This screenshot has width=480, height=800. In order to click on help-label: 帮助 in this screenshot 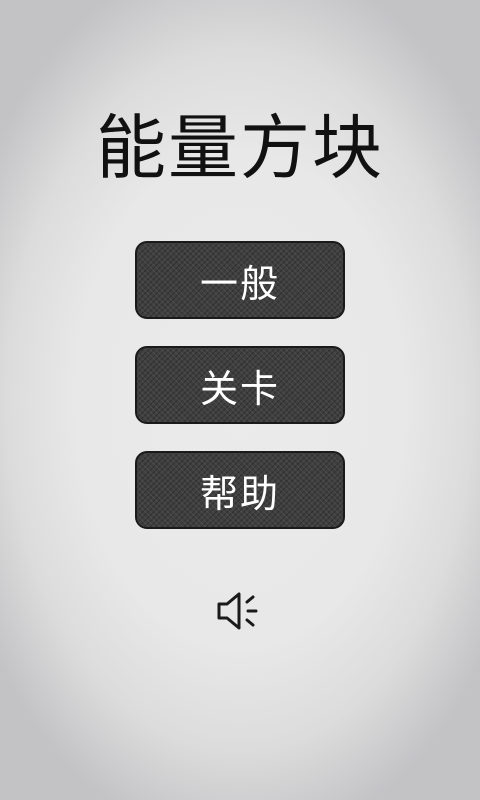, I will do `click(239, 493)`.